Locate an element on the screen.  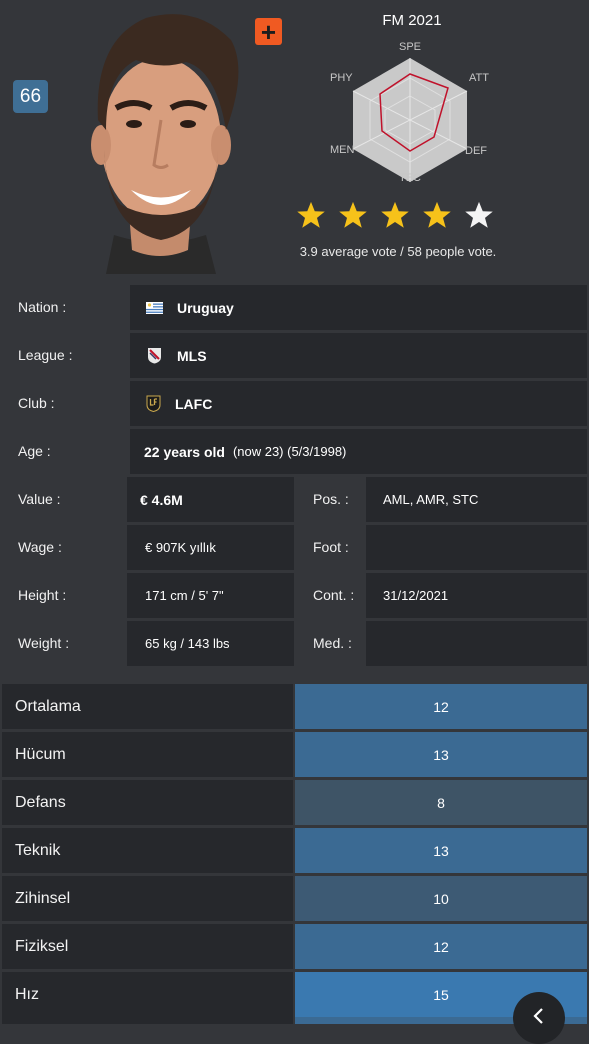
chevron-left-icon is located at coordinates (538, 1016).